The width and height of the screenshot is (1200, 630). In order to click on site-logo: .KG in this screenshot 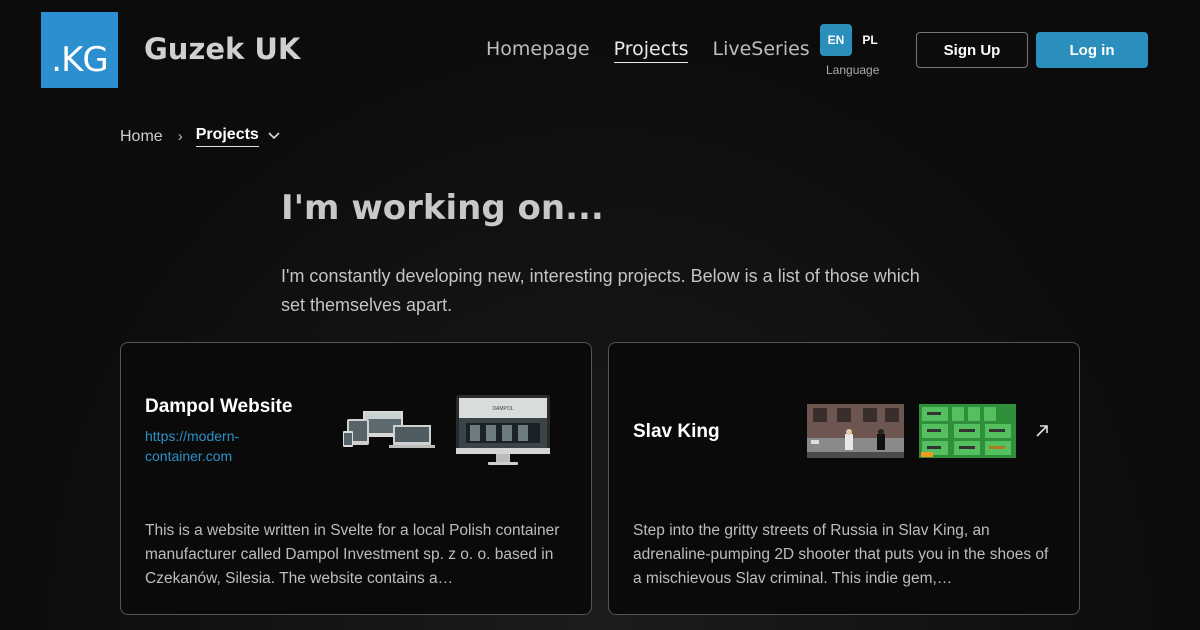, I will do `click(79, 50)`.